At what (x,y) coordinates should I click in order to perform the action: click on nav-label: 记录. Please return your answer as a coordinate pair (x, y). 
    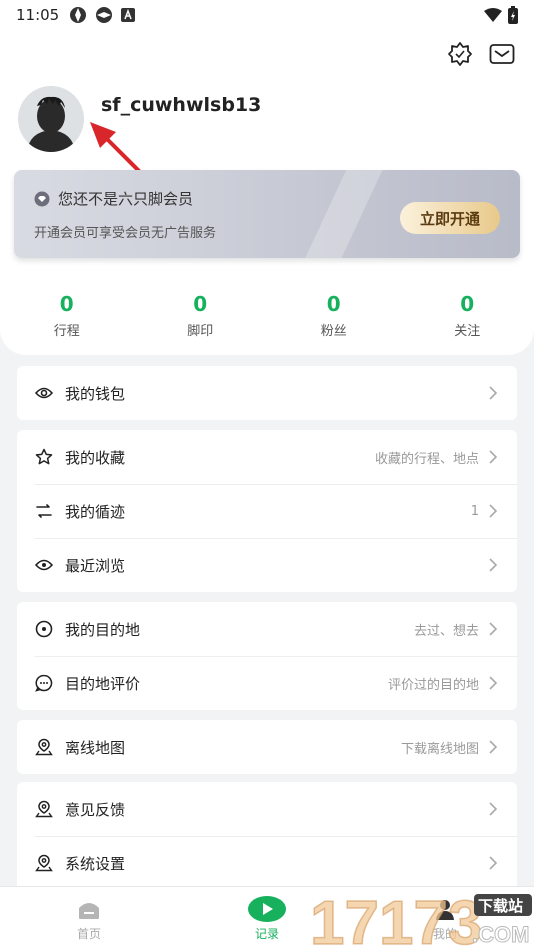
    Looking at the image, I should click on (266, 934).